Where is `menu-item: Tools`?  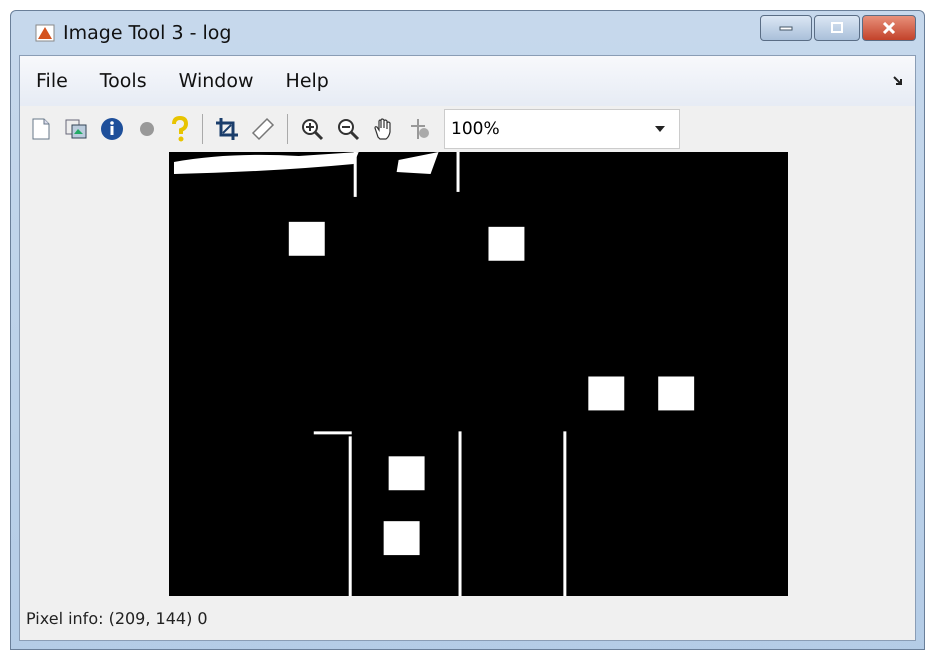
menu-item: Tools is located at coordinates (123, 81).